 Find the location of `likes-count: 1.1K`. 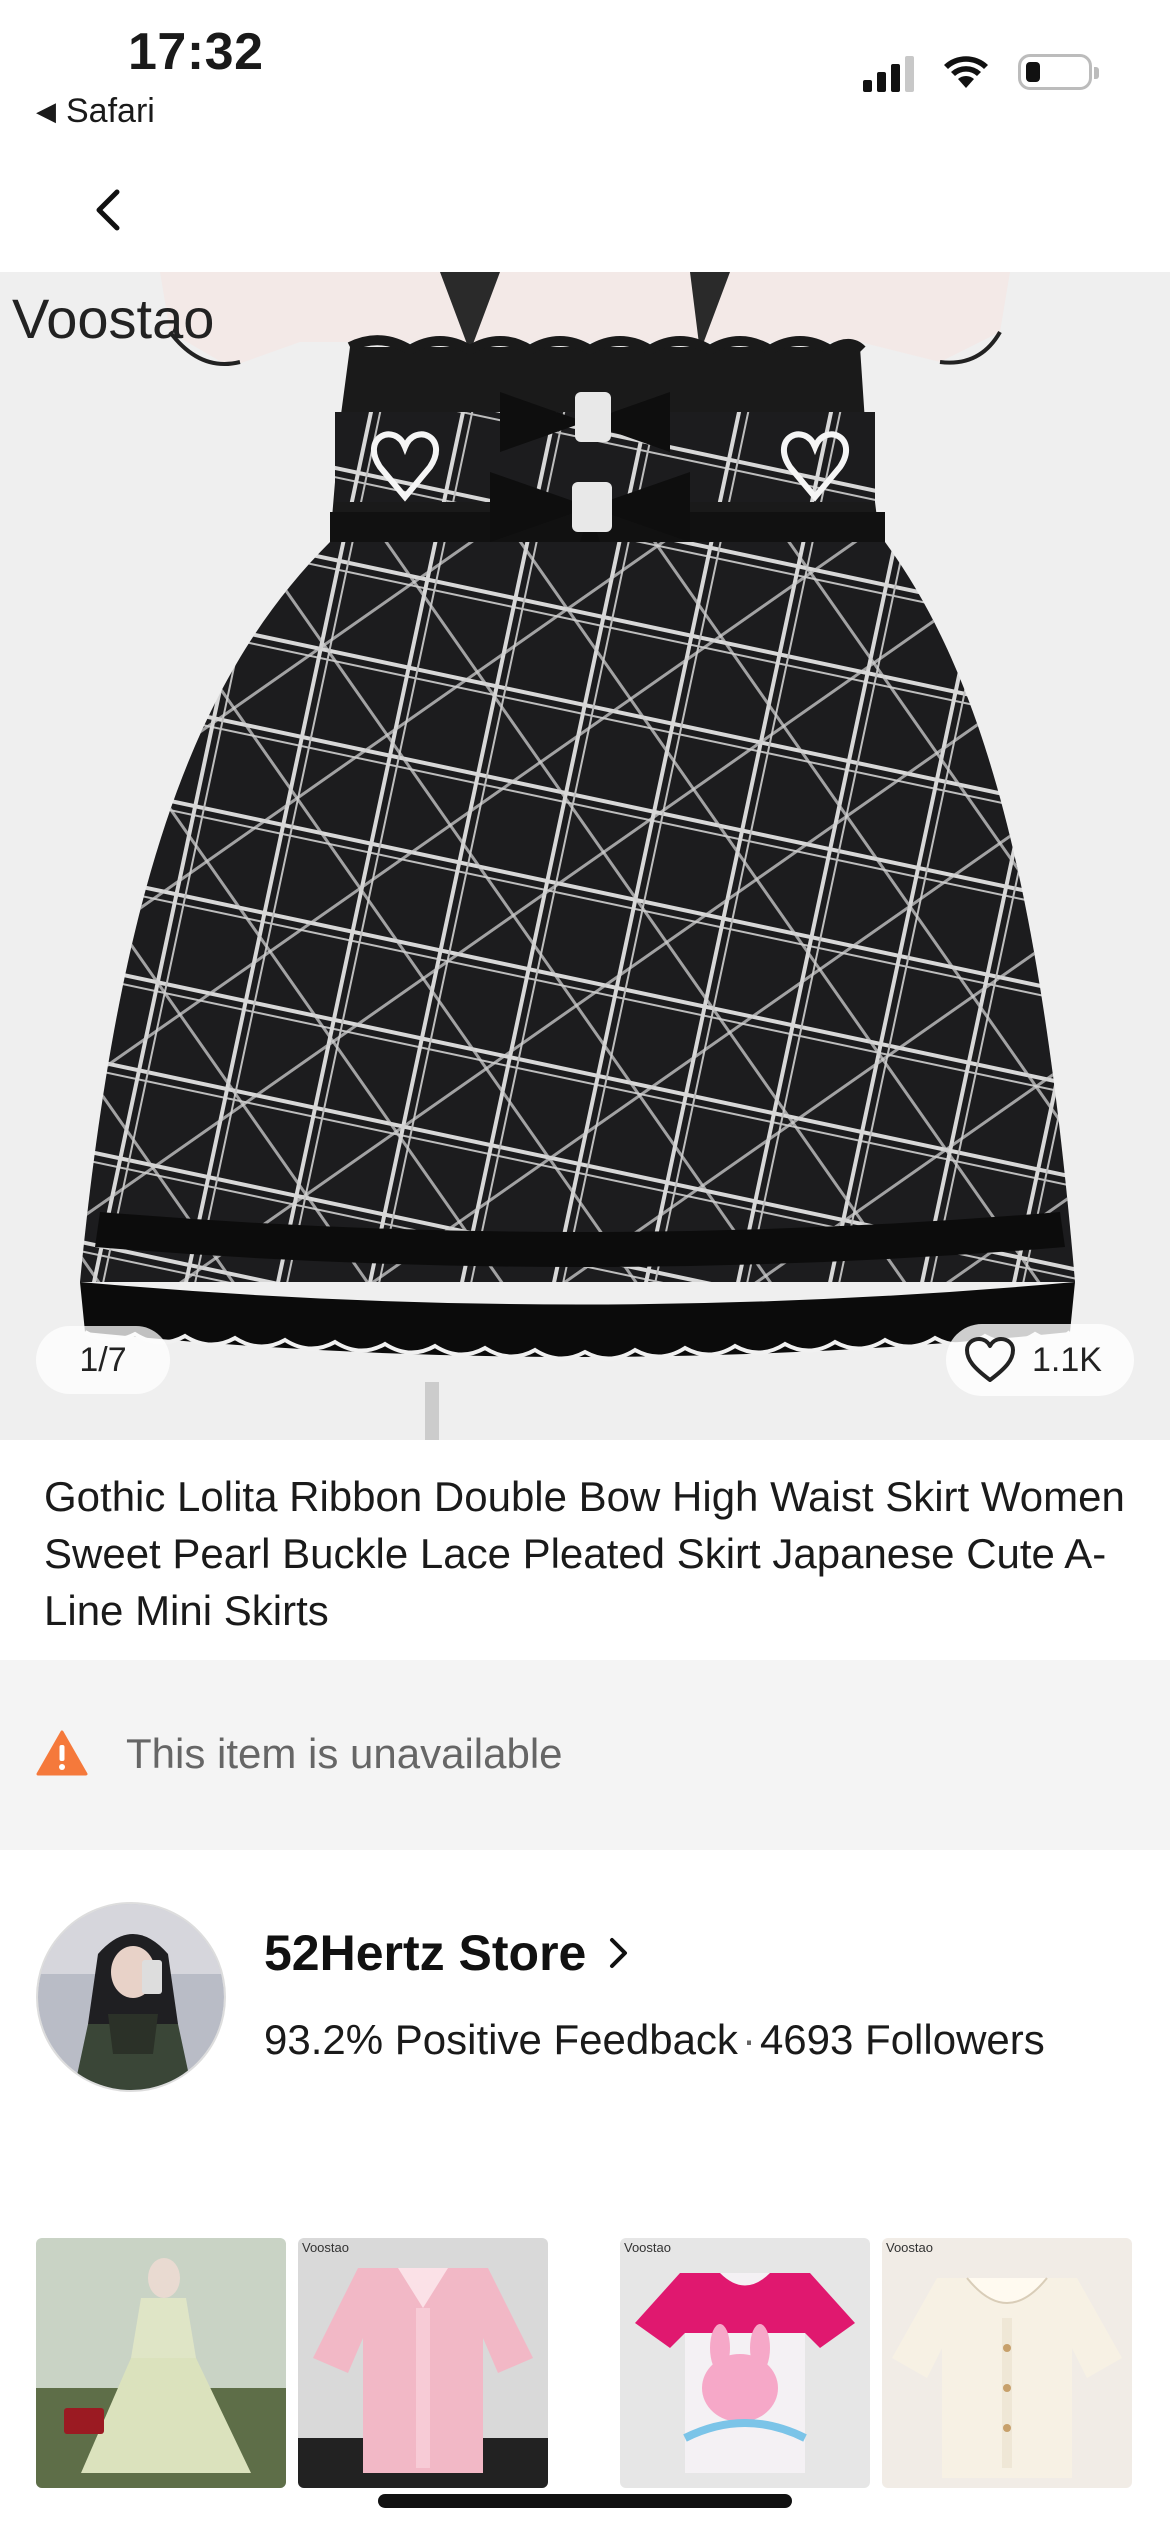

likes-count: 1.1K is located at coordinates (1067, 1359).